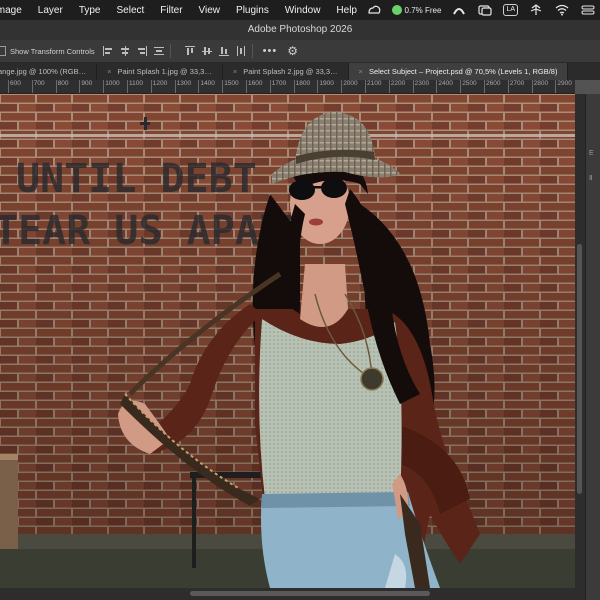 The width and height of the screenshot is (600, 600). I want to click on memory-free-label: 0.7% Free, so click(423, 10).